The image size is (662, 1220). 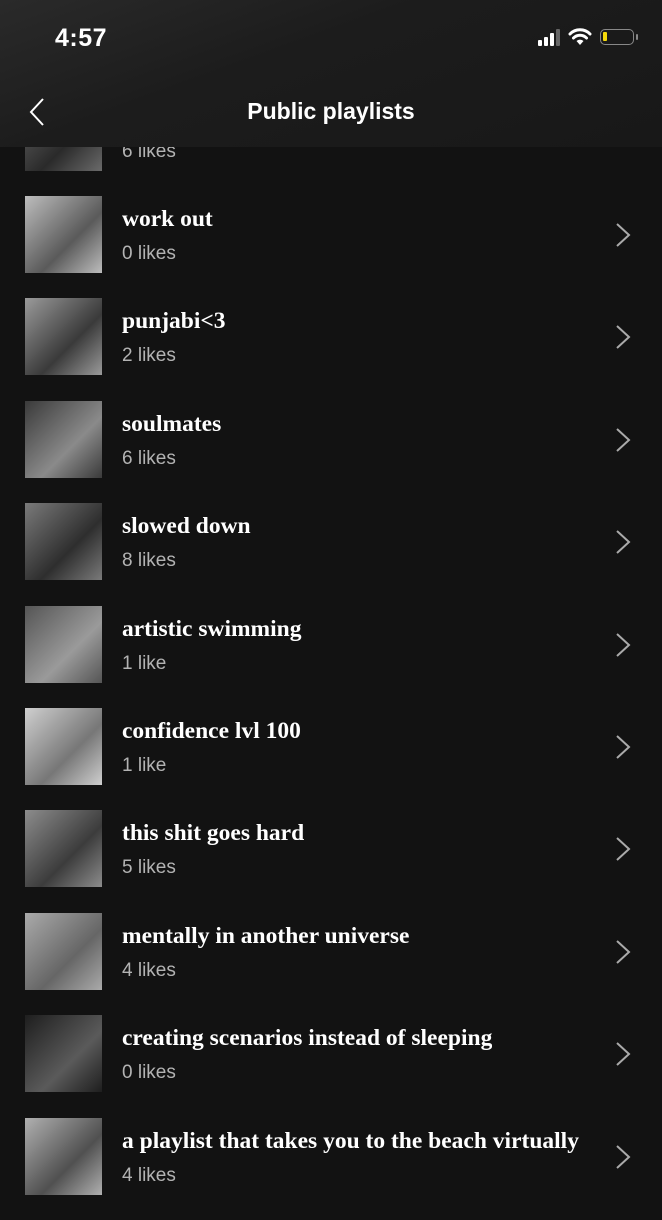 I want to click on playlist-likes: 8 likes, so click(x=149, y=561).